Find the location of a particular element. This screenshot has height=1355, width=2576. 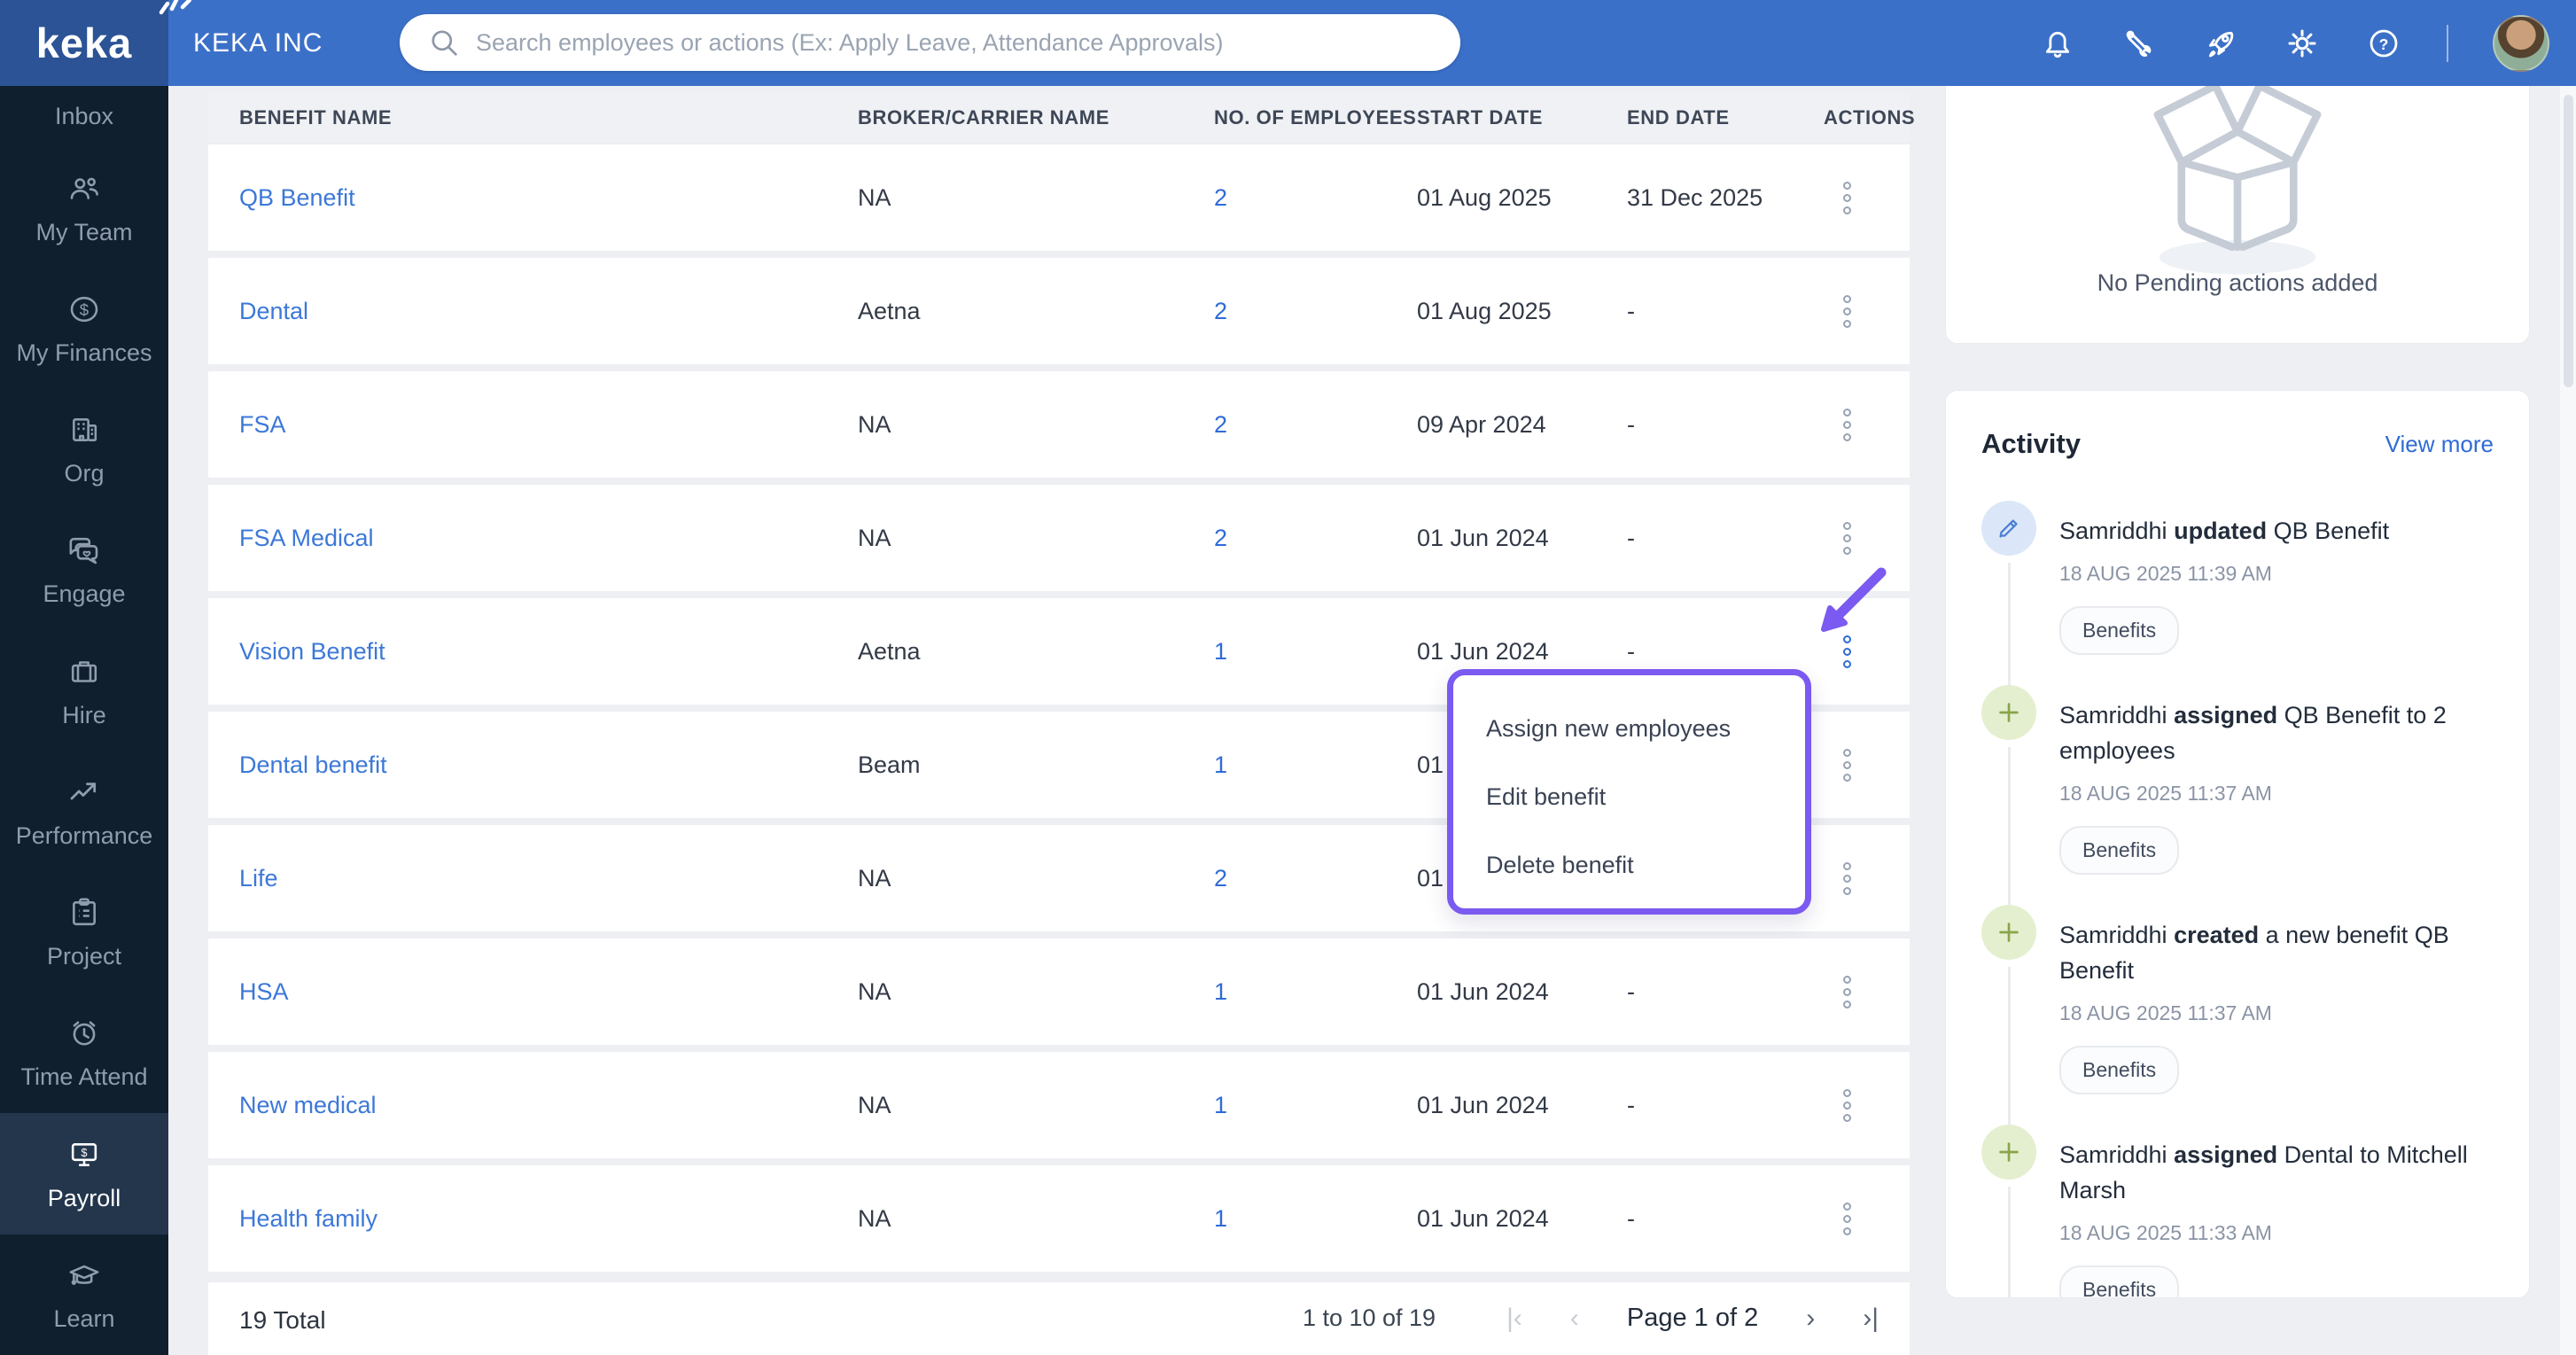

keka-logo: keka is located at coordinates (96, 43).